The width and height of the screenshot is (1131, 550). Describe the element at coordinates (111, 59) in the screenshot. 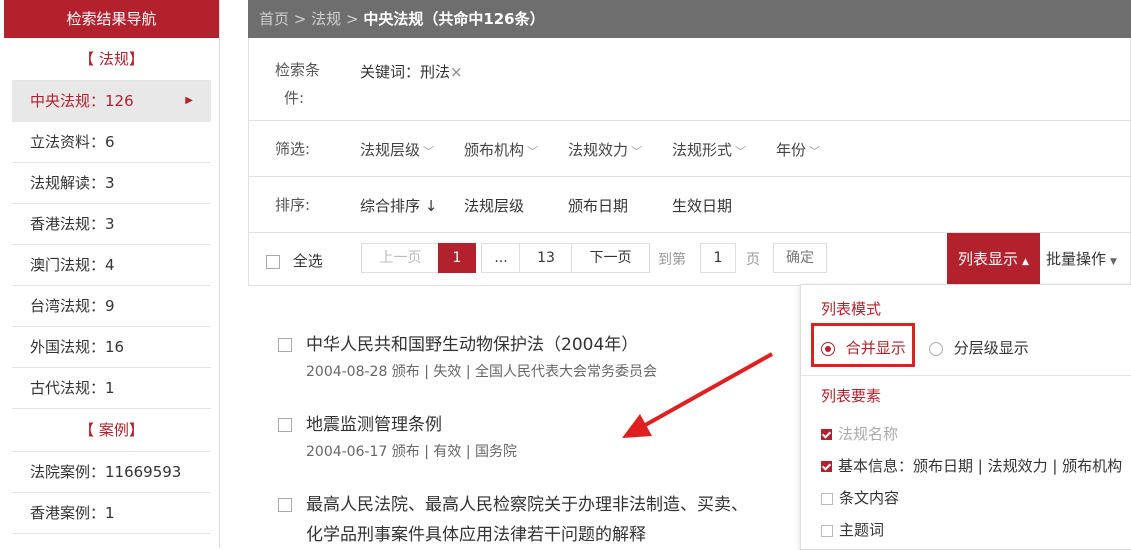

I see `sidebar-section-law: 【 法规】` at that location.